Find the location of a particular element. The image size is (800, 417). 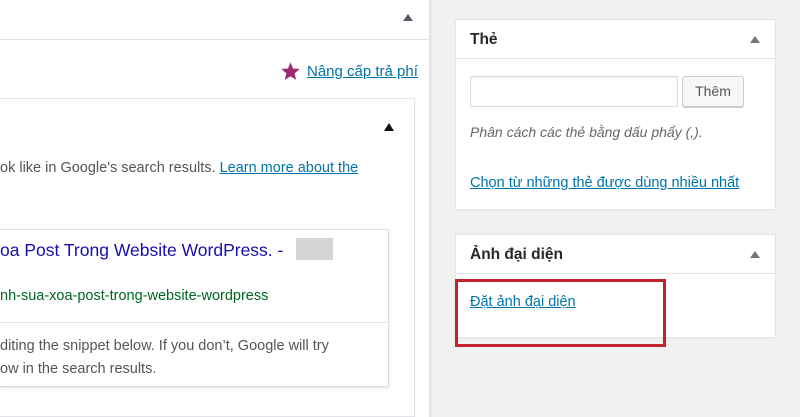

tags-box-title: Thẻ is located at coordinates (484, 39).